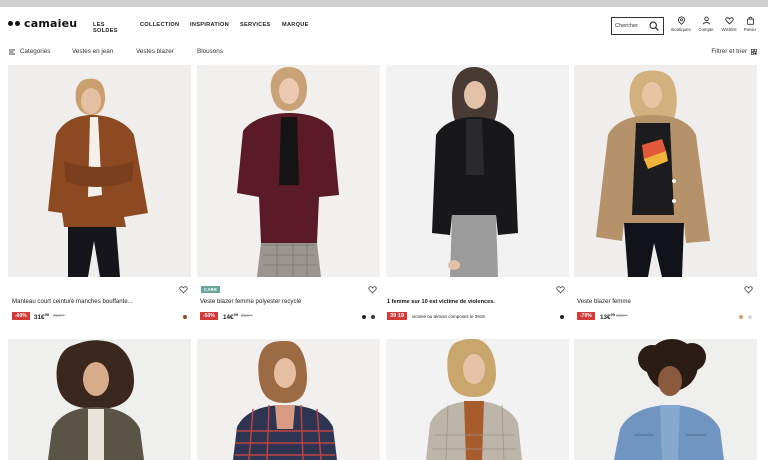 This screenshot has width=768, height=460. What do you see at coordinates (633, 26) in the screenshot?
I see `search-input` at bounding box center [633, 26].